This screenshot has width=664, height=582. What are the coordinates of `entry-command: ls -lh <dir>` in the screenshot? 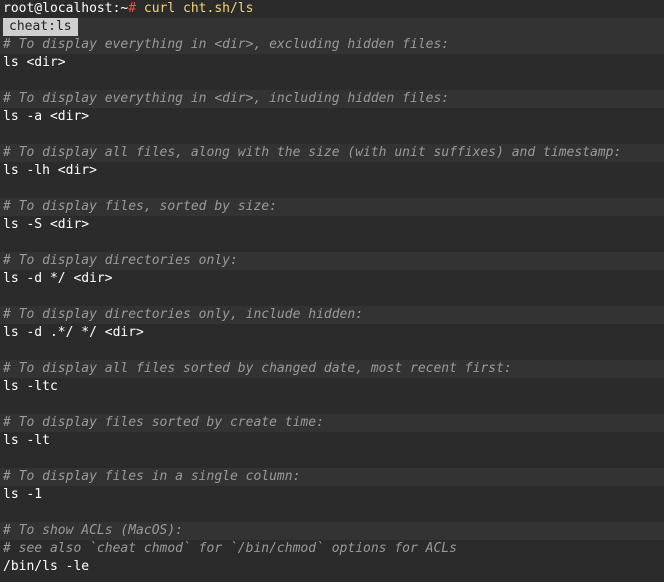 It's located at (50, 170).